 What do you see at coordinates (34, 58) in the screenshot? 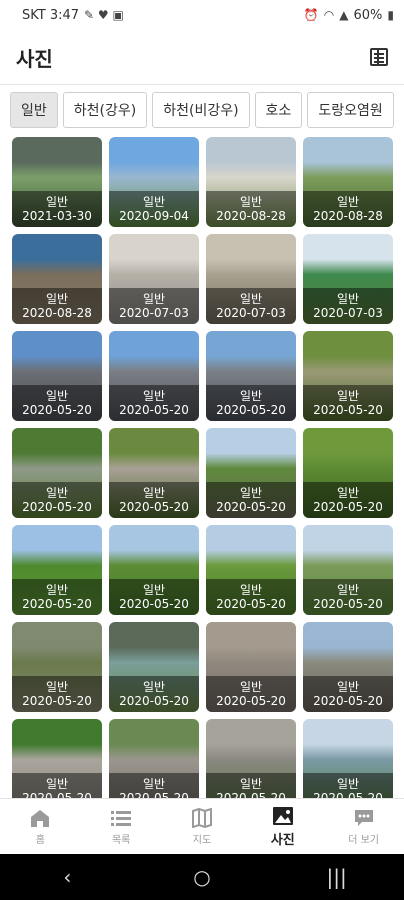
I see `page-title: 사진` at bounding box center [34, 58].